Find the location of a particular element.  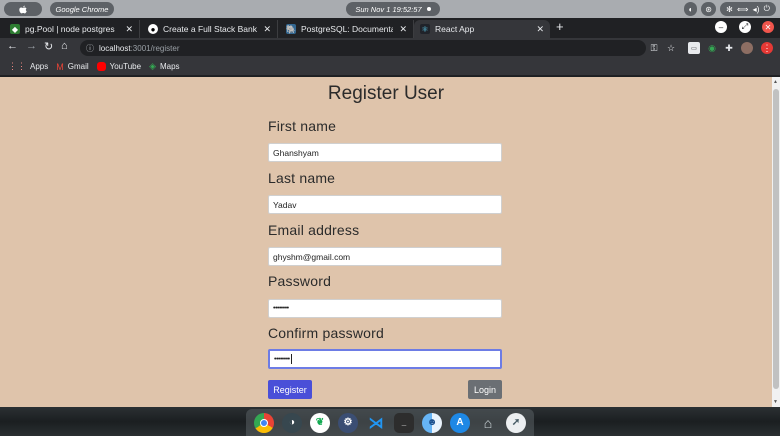

dock: ◑ ❦ ⚙ ⋊ _ ☻ A ⌂ ➚ is located at coordinates (390, 422).